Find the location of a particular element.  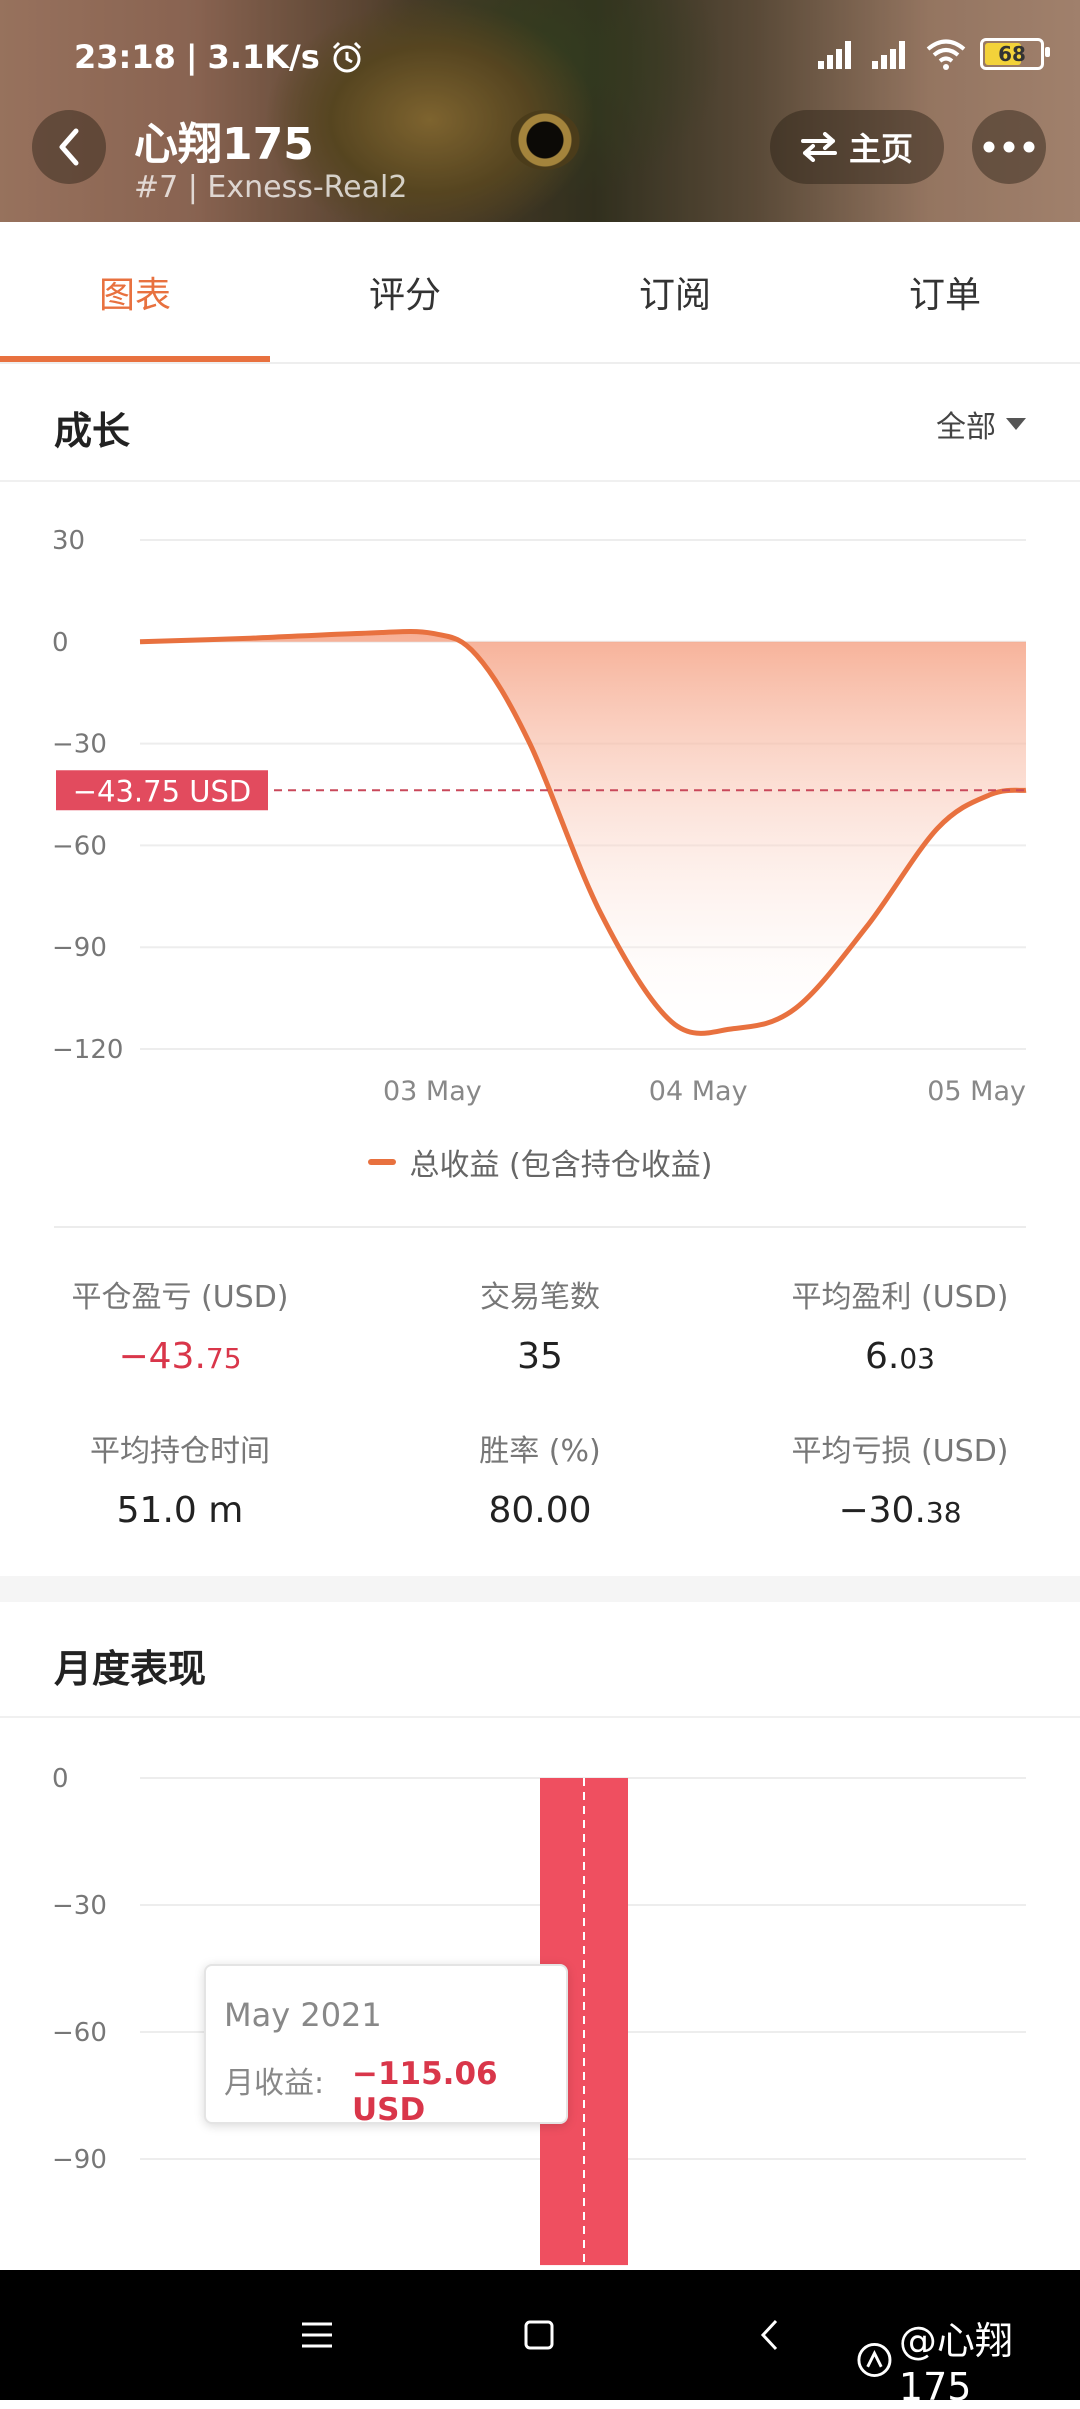

more-button is located at coordinates (1009, 147).